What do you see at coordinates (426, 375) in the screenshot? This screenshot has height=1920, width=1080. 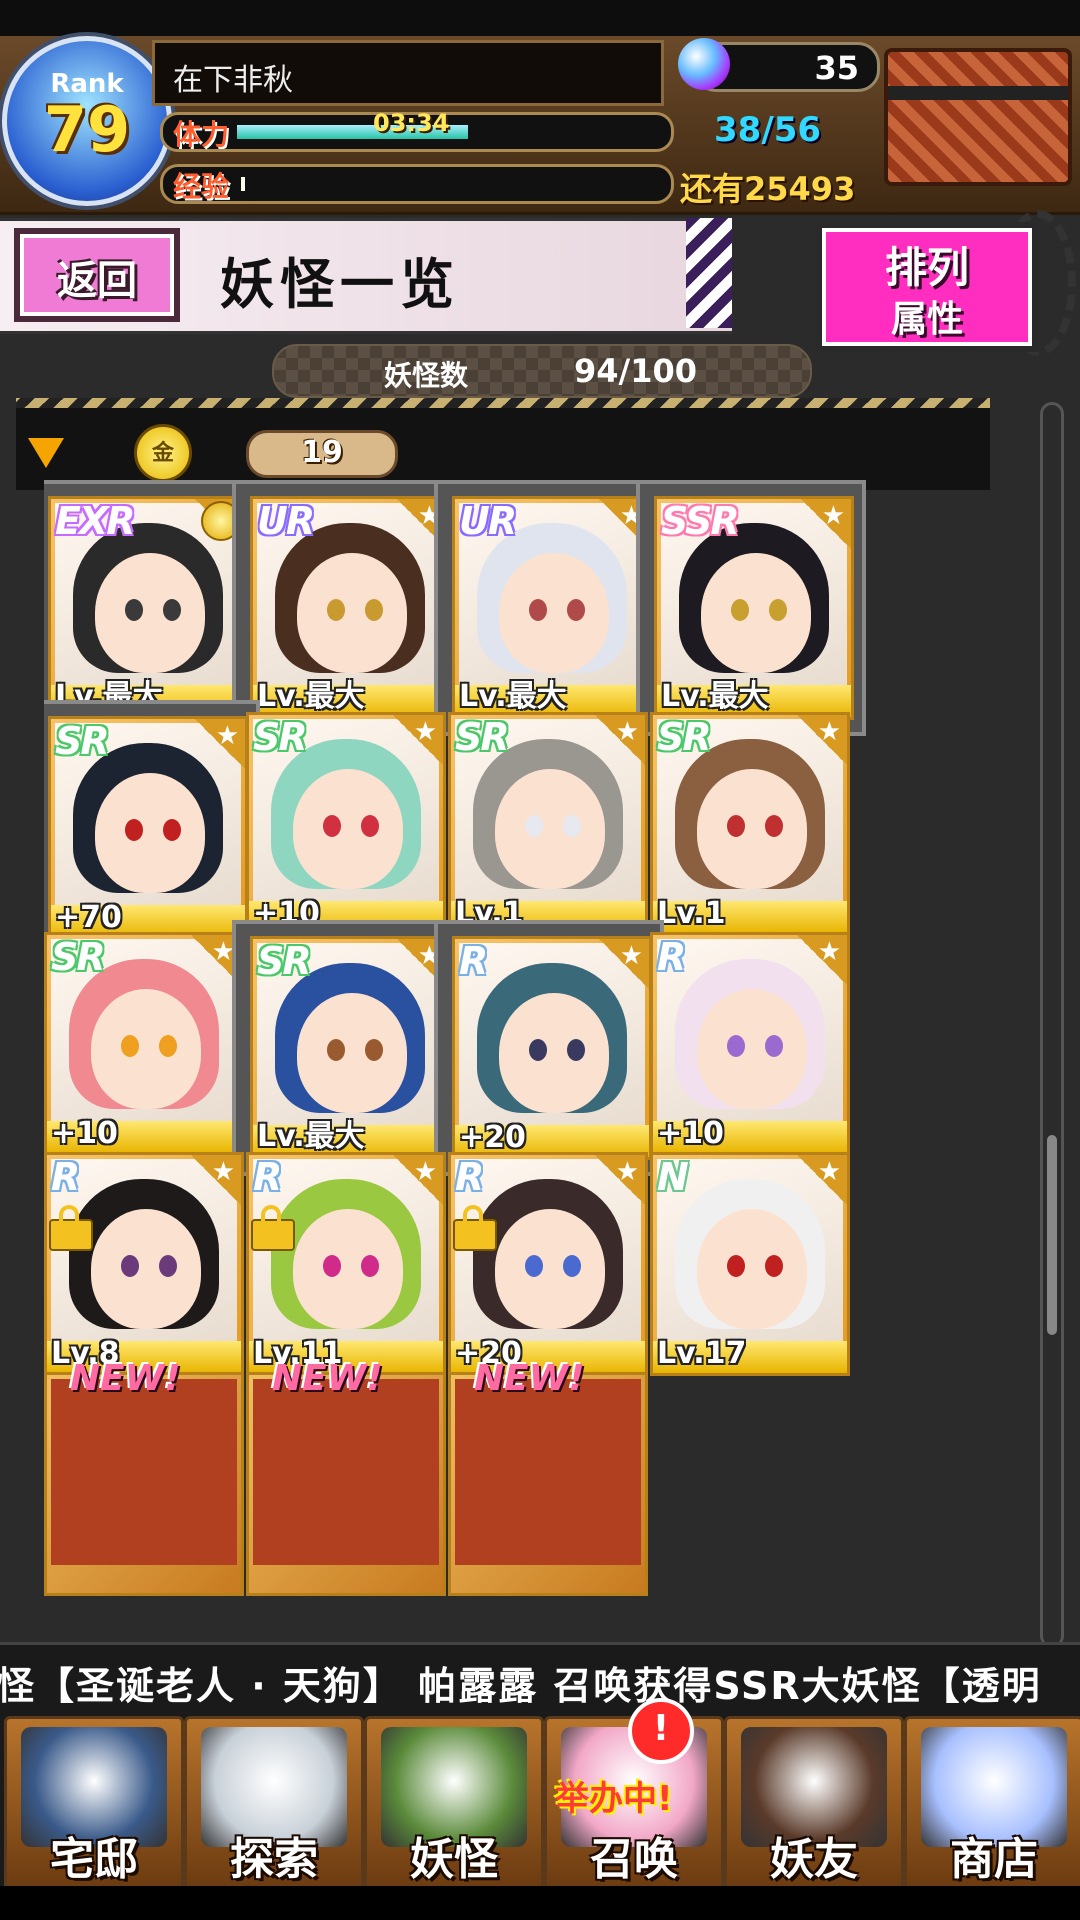 I see `youkai-count-label: 妖怪数` at bounding box center [426, 375].